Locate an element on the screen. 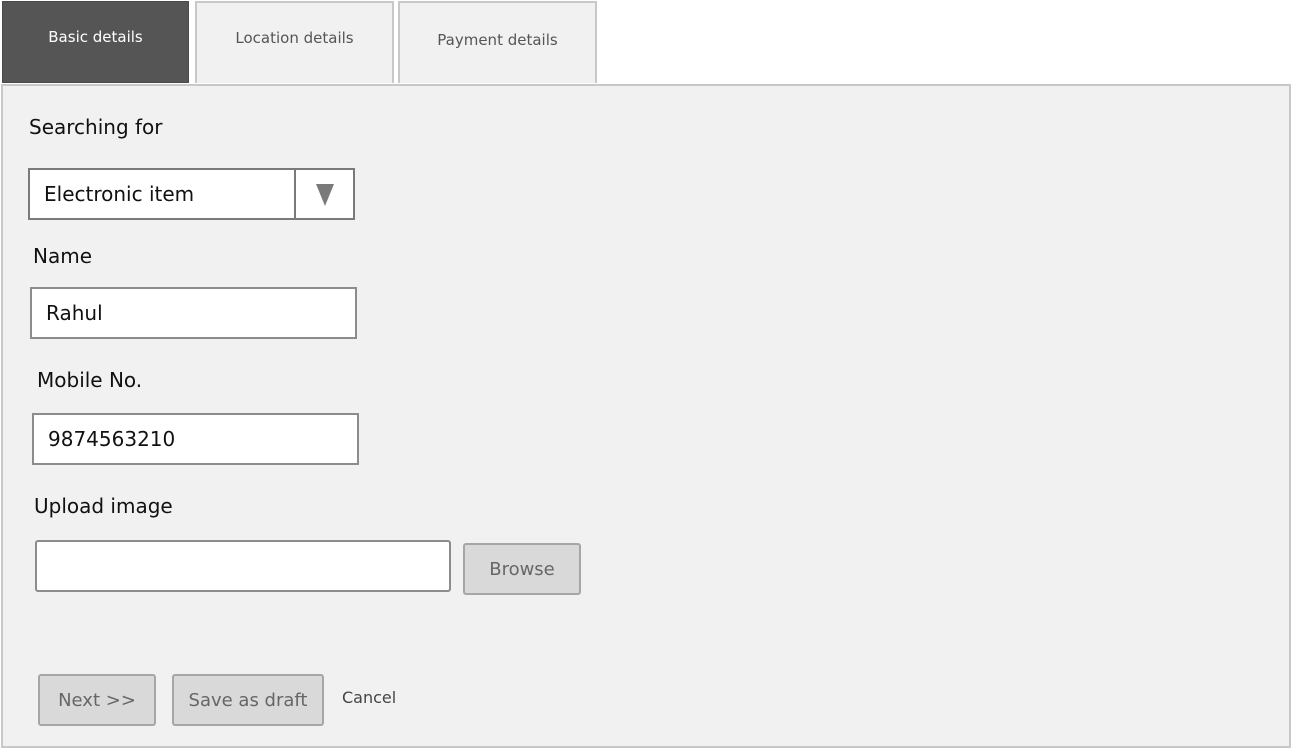 The height and width of the screenshot is (749, 1292). name-label: Name is located at coordinates (63, 256).